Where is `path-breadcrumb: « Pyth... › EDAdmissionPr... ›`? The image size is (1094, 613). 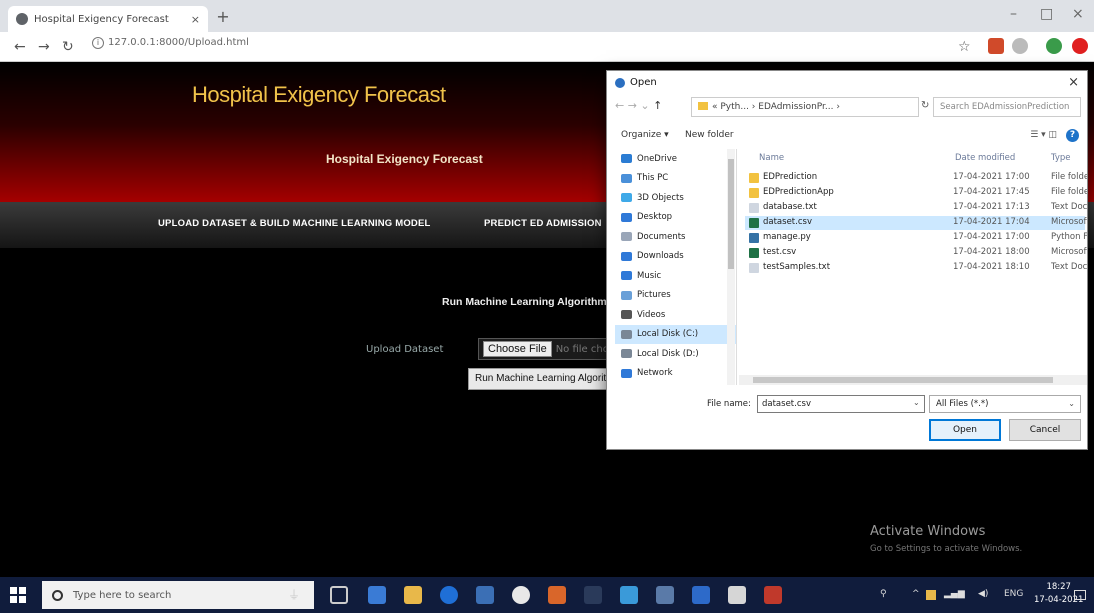 path-breadcrumb: « Pyth... › EDAdmissionPr... › is located at coordinates (805, 107).